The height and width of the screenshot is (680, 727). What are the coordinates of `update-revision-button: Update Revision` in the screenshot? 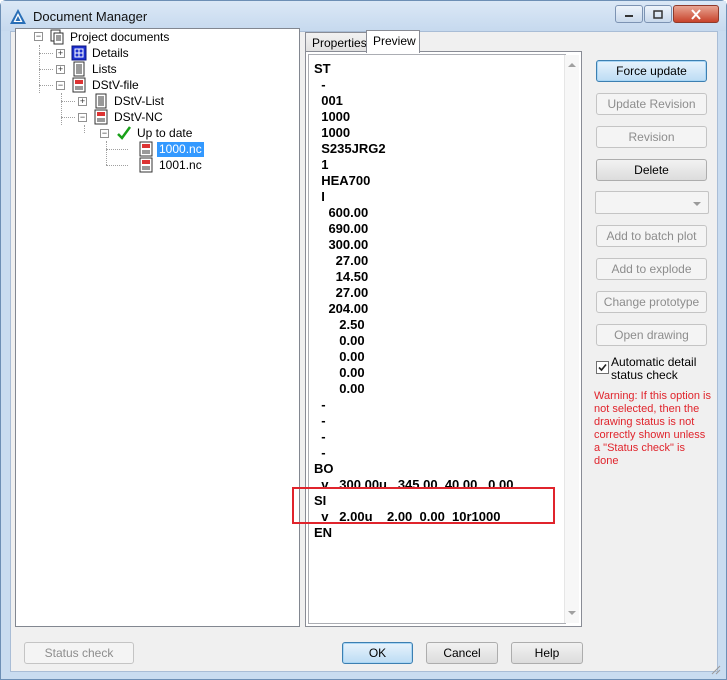 It's located at (651, 104).